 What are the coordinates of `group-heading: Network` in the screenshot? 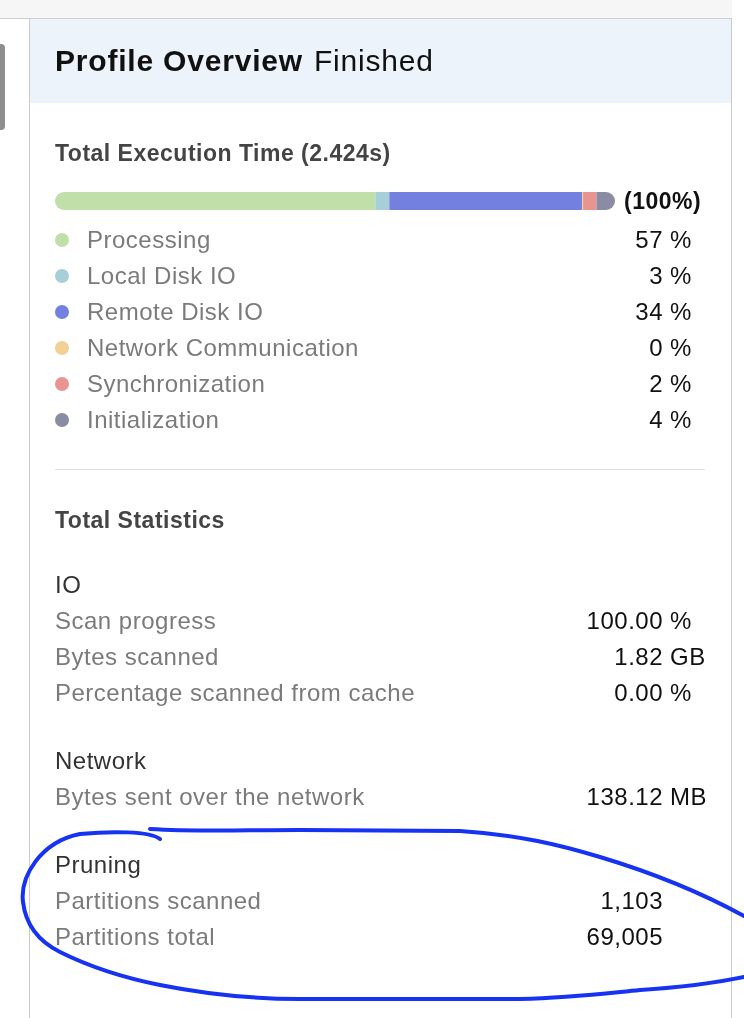 It's located at (101, 761).